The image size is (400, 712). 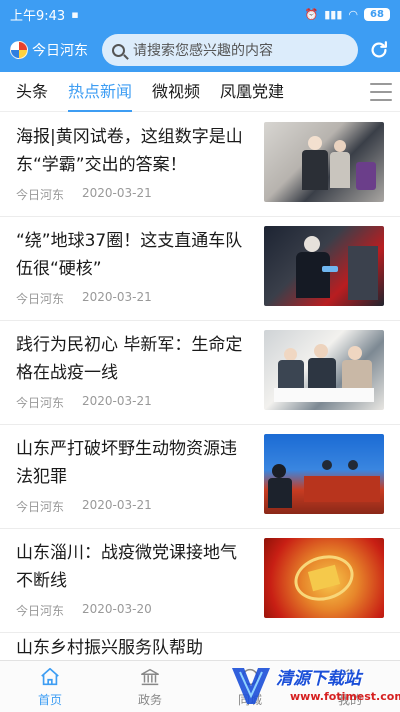 What do you see at coordinates (50, 676) in the screenshot?
I see `home-icon` at bounding box center [50, 676].